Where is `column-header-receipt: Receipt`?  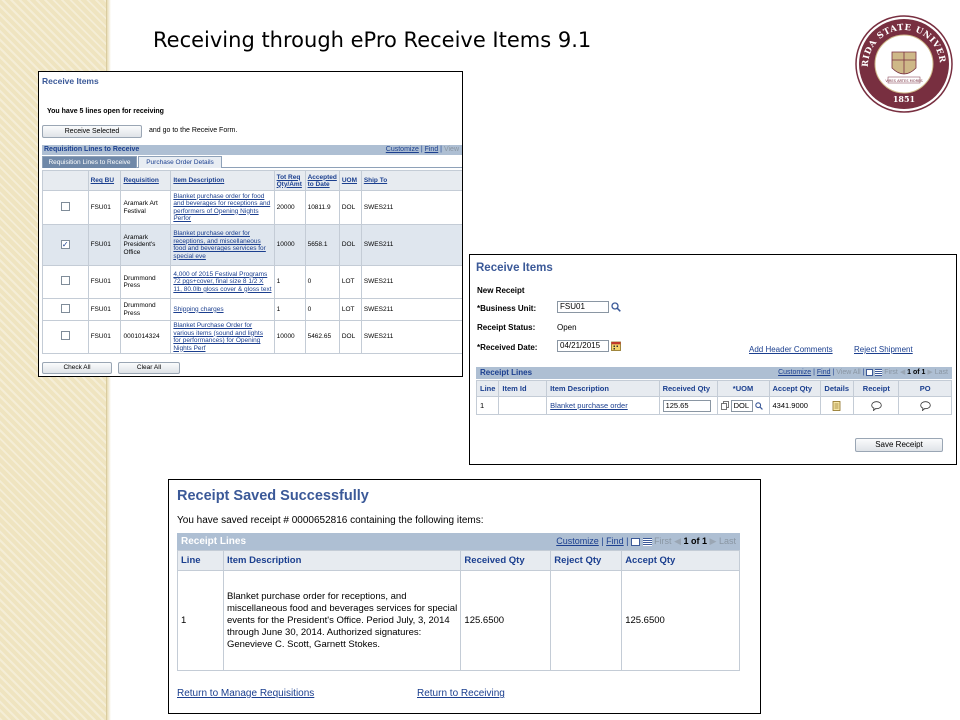 column-header-receipt: Receipt is located at coordinates (876, 388).